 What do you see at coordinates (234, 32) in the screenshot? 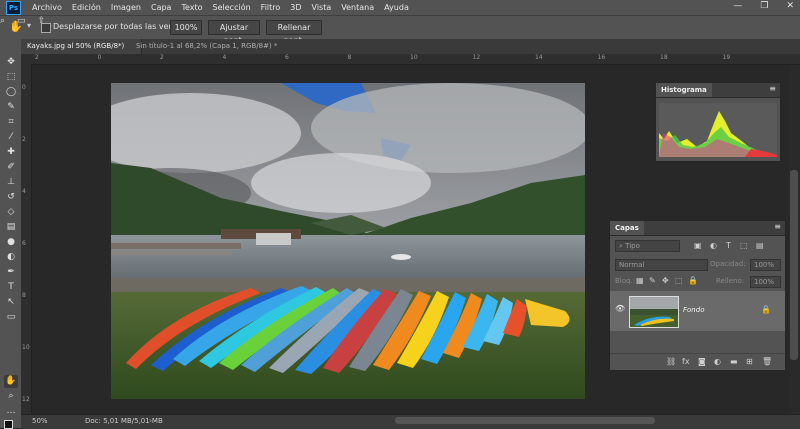
I see `fit-screen-button: Ajustar pant.` at bounding box center [234, 32].